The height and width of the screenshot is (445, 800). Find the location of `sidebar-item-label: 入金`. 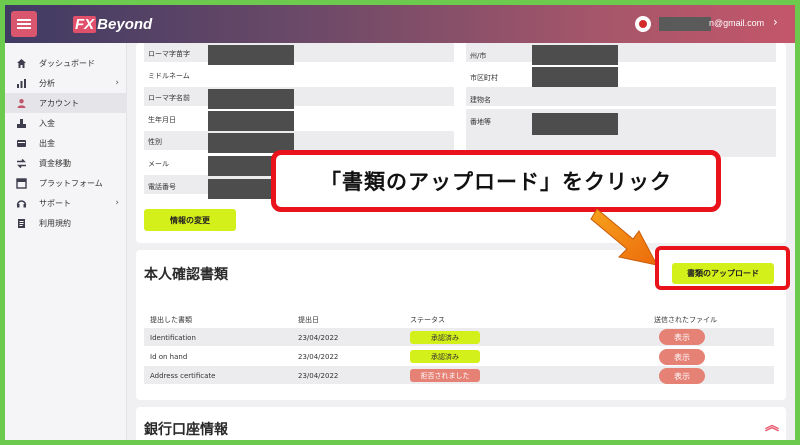

sidebar-item-label: 入金 is located at coordinates (47, 123).